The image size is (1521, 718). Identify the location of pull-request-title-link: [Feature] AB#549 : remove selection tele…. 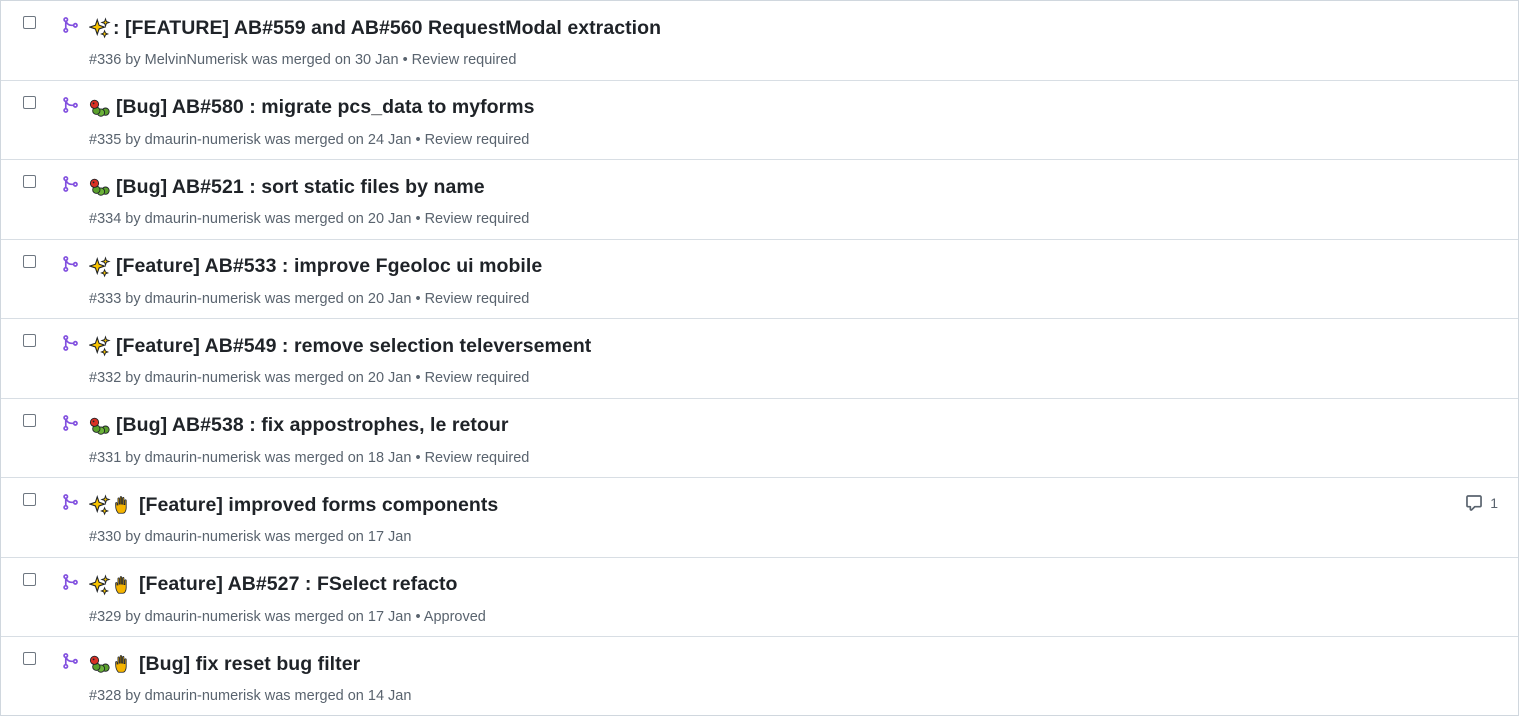
(353, 346).